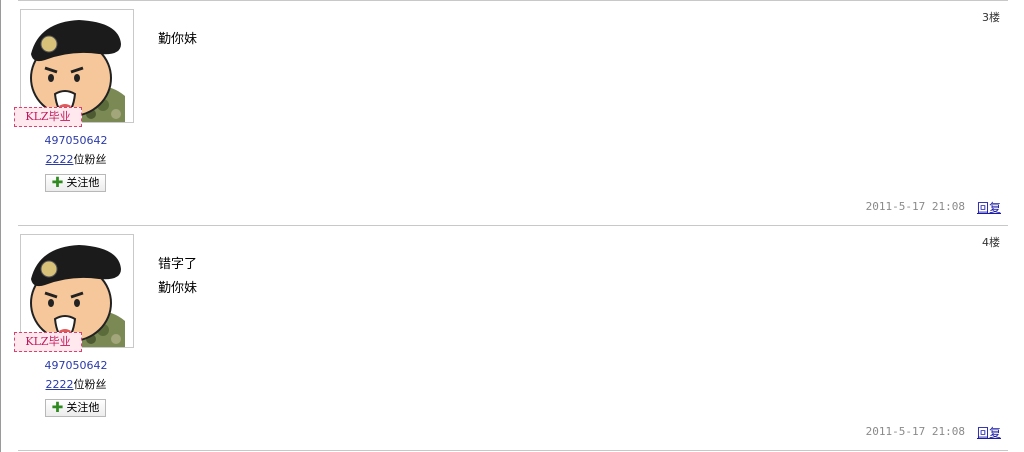  Describe the element at coordinates (0, 226) in the screenshot. I see `left-border` at that location.